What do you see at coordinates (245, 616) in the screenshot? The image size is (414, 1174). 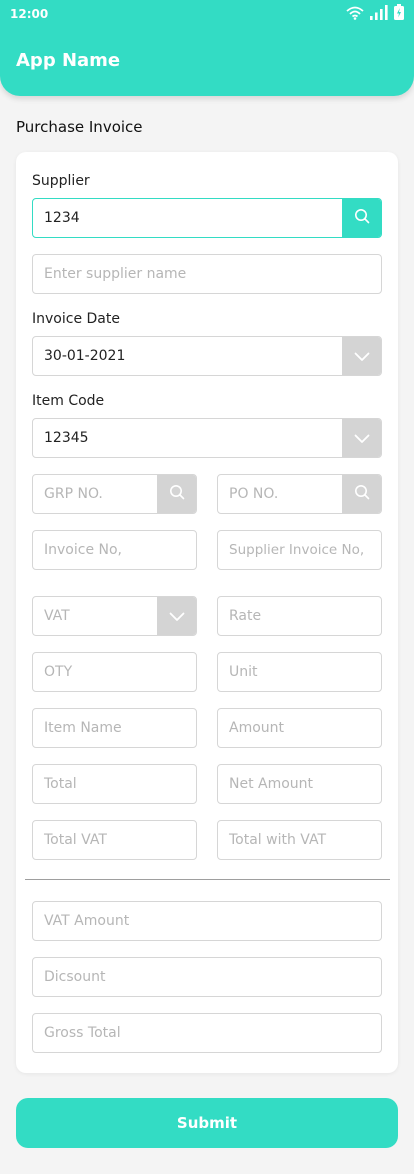 I see `rate-placeholder: Rate` at bounding box center [245, 616].